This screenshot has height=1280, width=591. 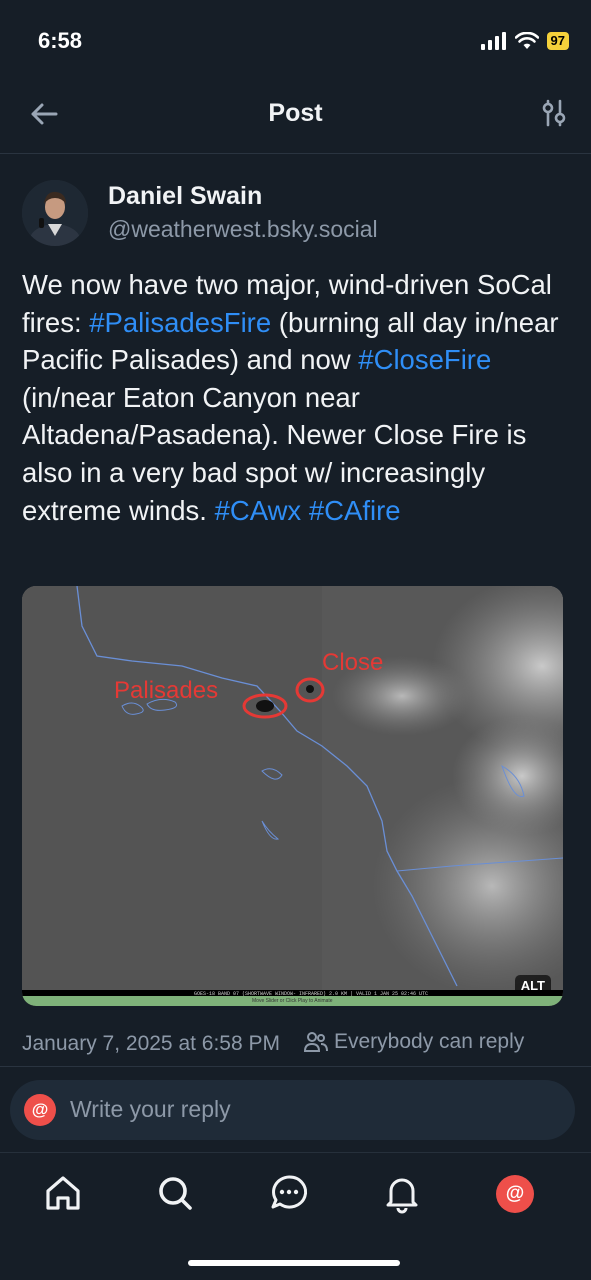 What do you see at coordinates (44, 114) in the screenshot?
I see `back-arrow-icon` at bounding box center [44, 114].